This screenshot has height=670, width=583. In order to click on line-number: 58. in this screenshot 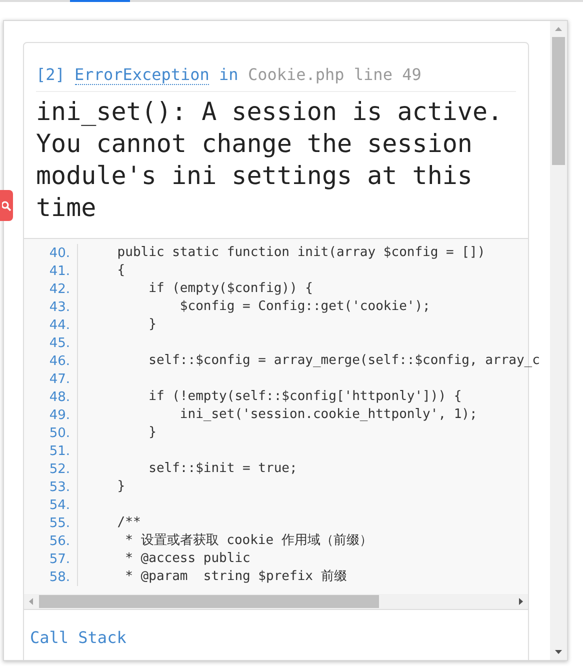, I will do `click(59, 577)`.